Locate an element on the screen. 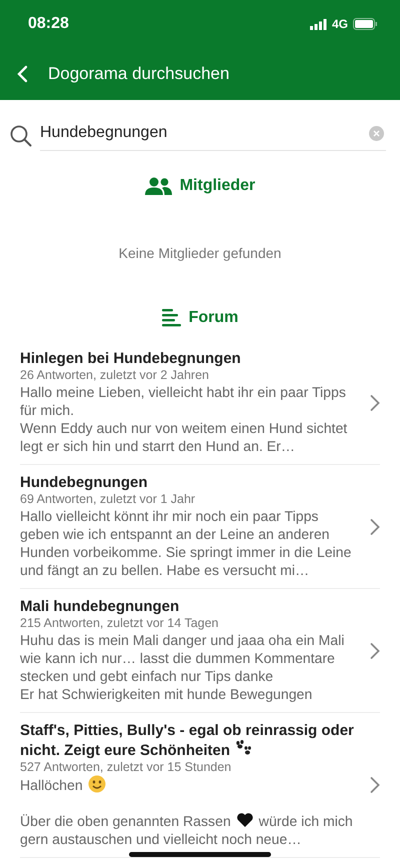 This screenshot has height=866, width=400. search-field: Hundebegnungen is located at coordinates (213, 135).